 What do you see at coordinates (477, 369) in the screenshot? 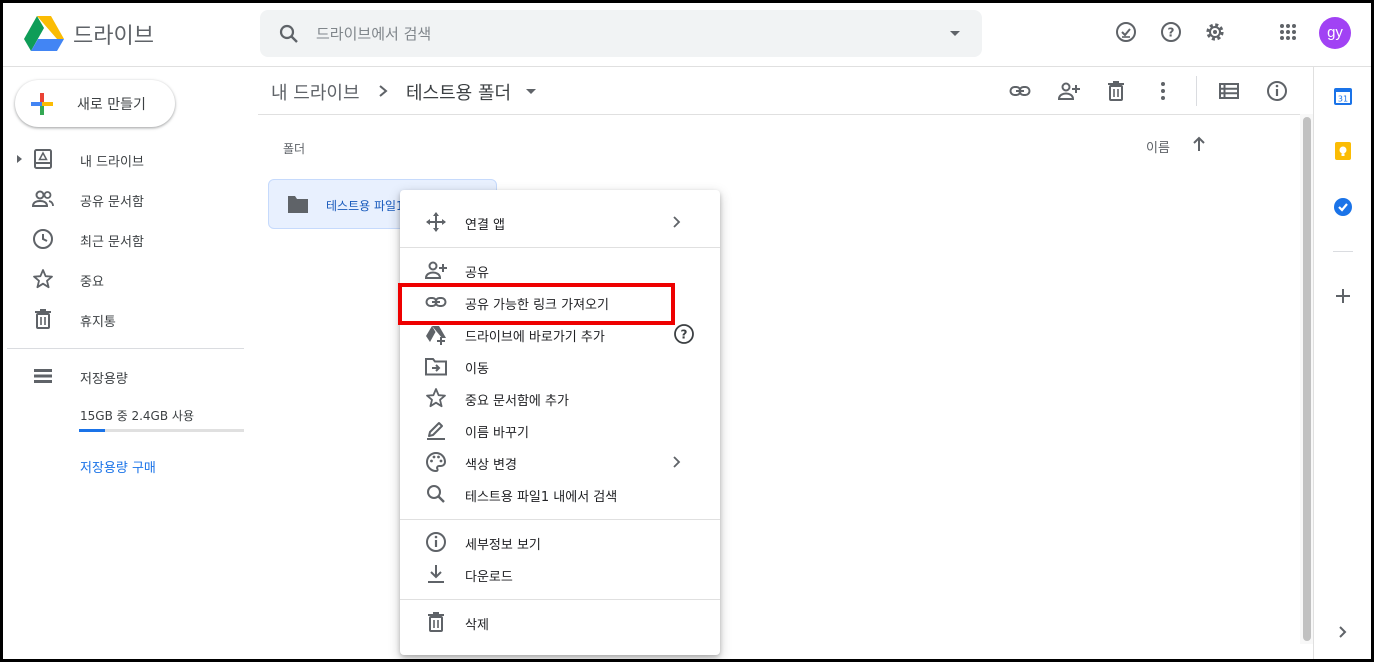
I see `menu-item-label: 이동` at bounding box center [477, 369].